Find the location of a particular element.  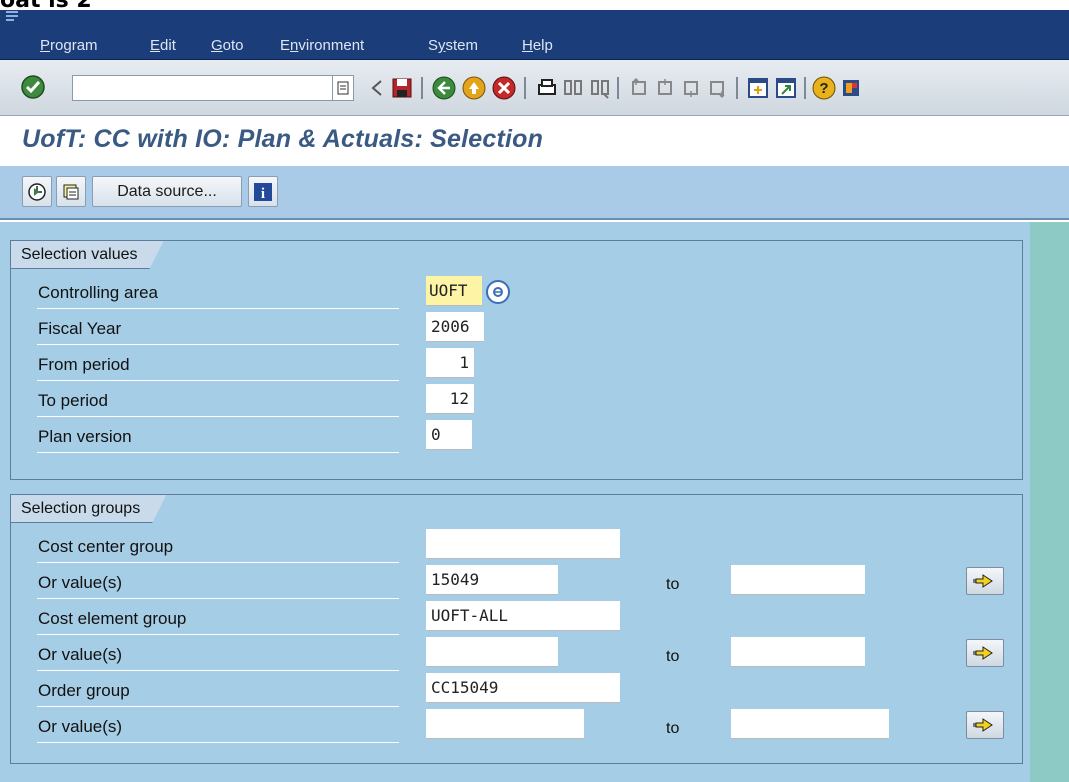

cost-center-group-field is located at coordinates (523, 544).